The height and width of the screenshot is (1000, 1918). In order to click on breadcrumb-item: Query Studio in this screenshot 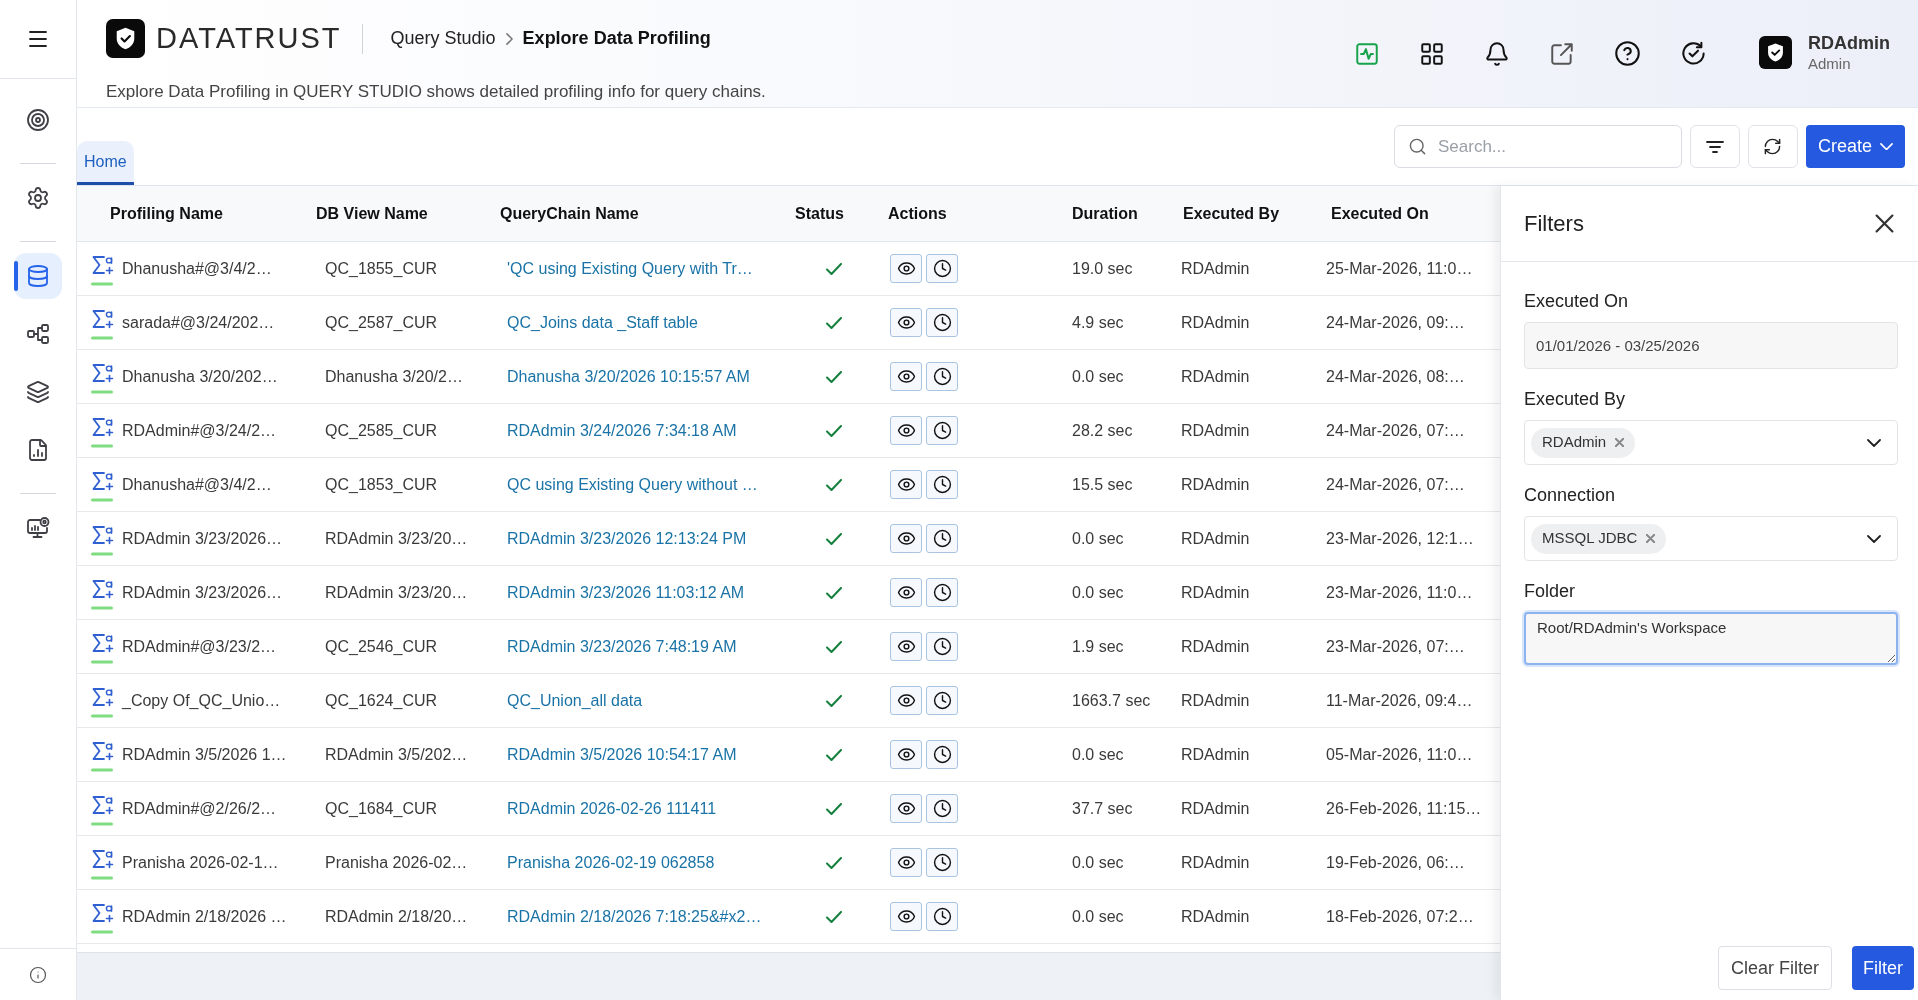, I will do `click(443, 38)`.